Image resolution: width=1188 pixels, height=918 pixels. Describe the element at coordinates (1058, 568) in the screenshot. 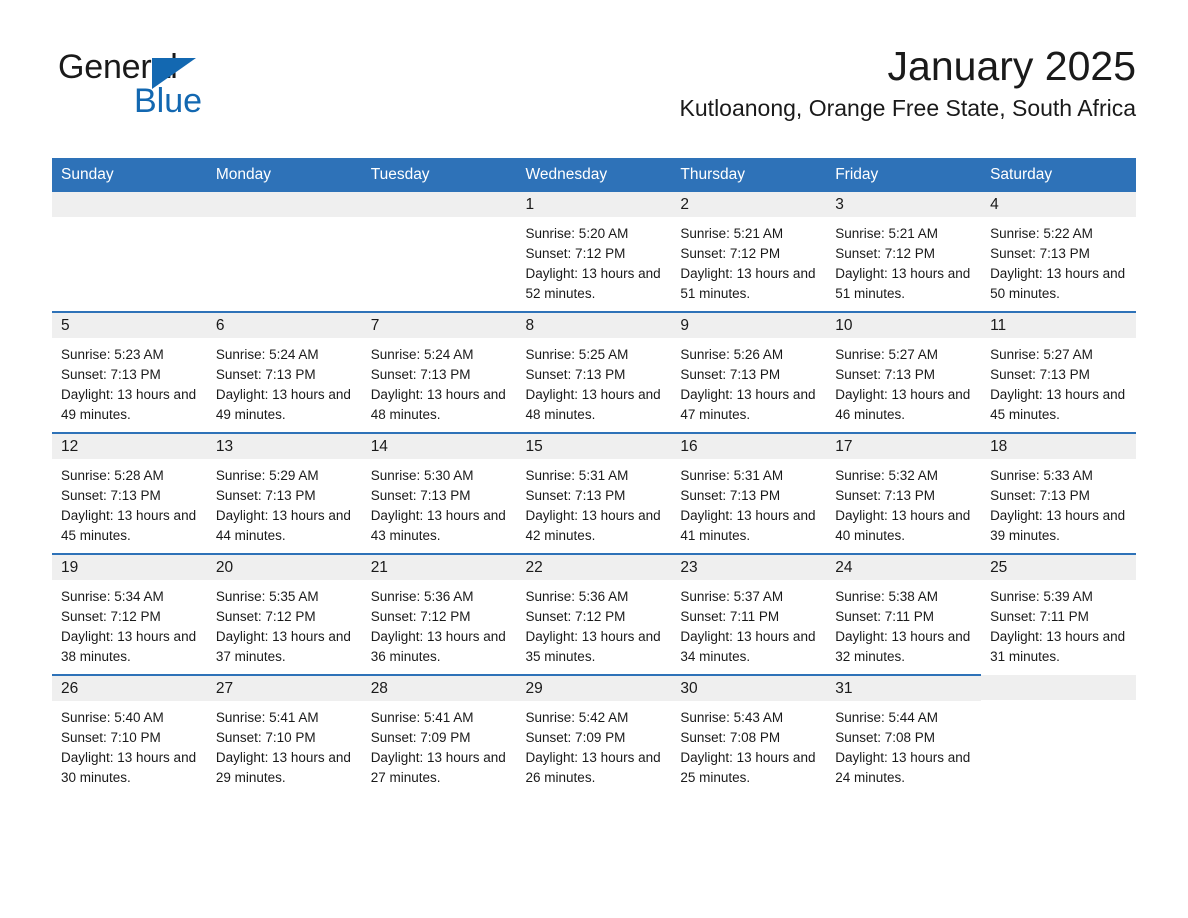

I see `day-number: 25` at that location.